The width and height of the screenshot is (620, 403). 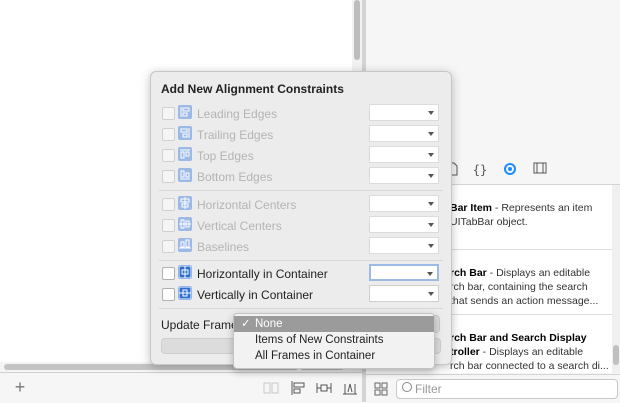 I want to click on menu-item-items-of-new-constraints: Items of New Constraints, so click(x=334, y=340).